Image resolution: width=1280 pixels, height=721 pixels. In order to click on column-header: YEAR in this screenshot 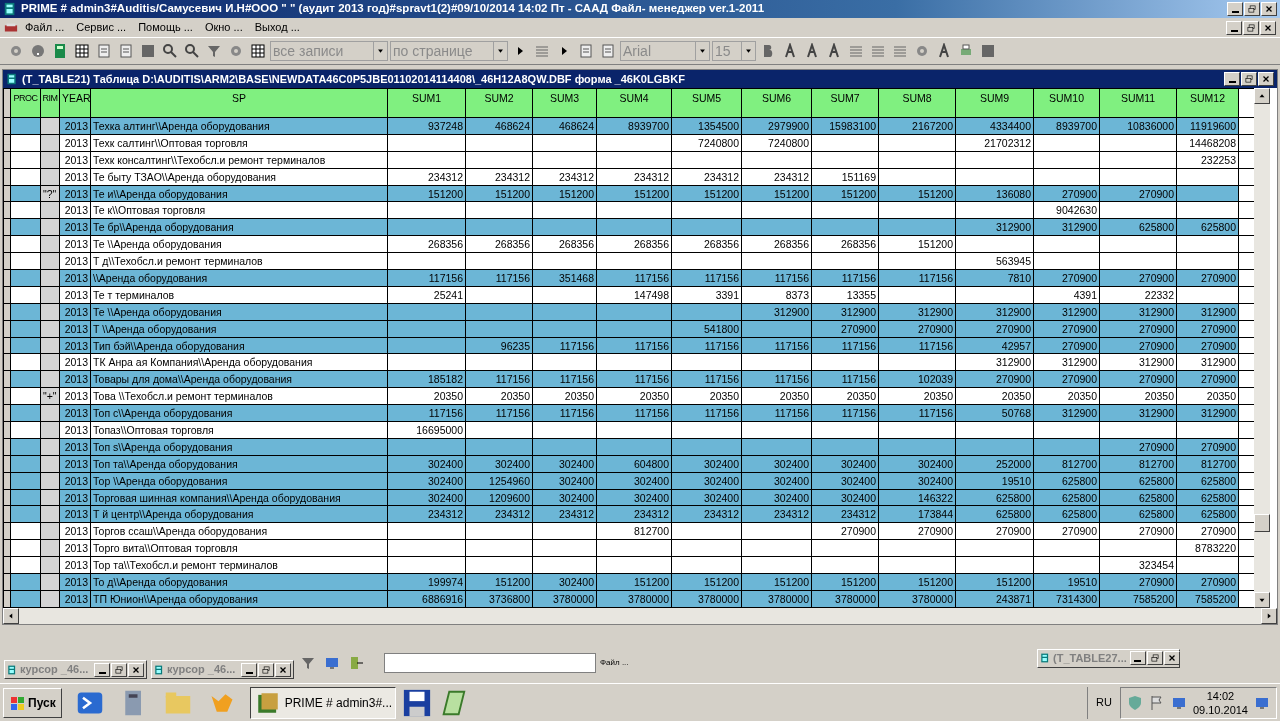, I will do `click(75, 103)`.